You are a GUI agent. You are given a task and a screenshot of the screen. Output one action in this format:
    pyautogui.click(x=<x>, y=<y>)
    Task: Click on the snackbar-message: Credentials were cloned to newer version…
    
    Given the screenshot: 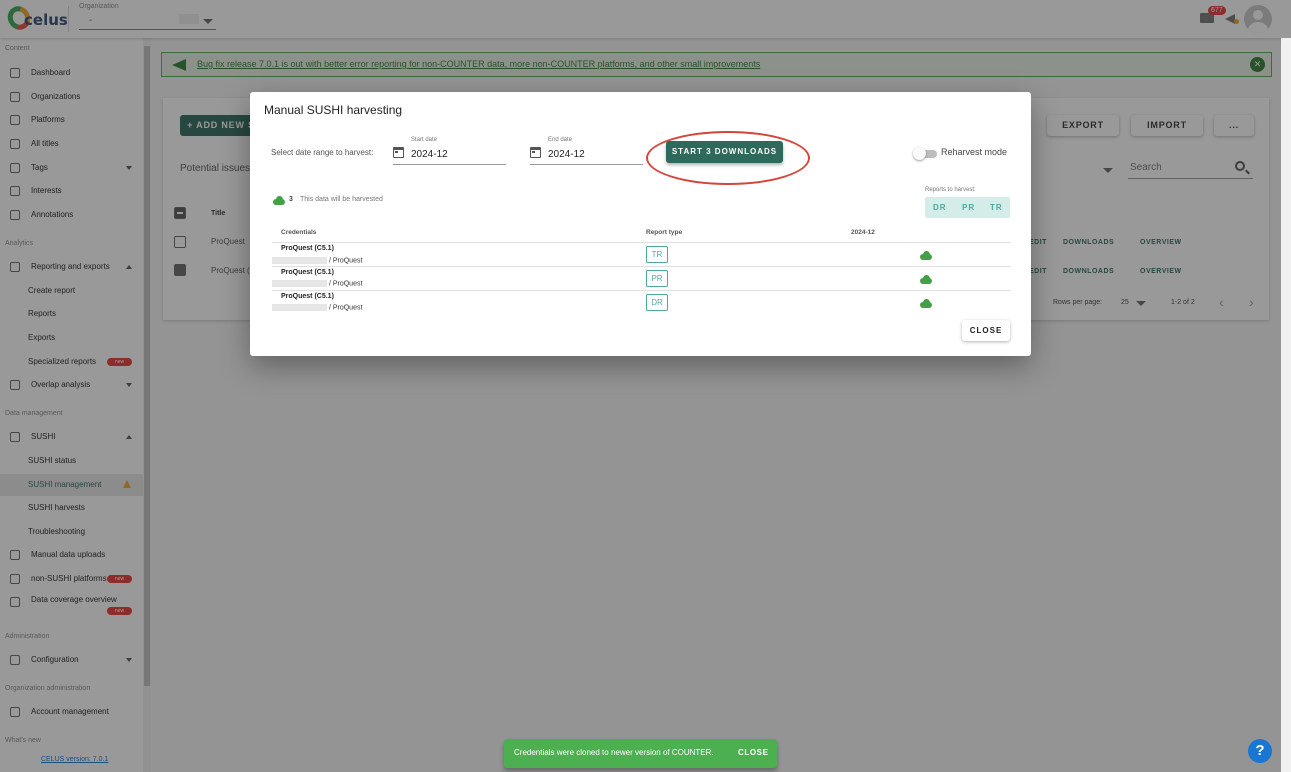 What is the action you would take?
    pyautogui.click(x=614, y=752)
    